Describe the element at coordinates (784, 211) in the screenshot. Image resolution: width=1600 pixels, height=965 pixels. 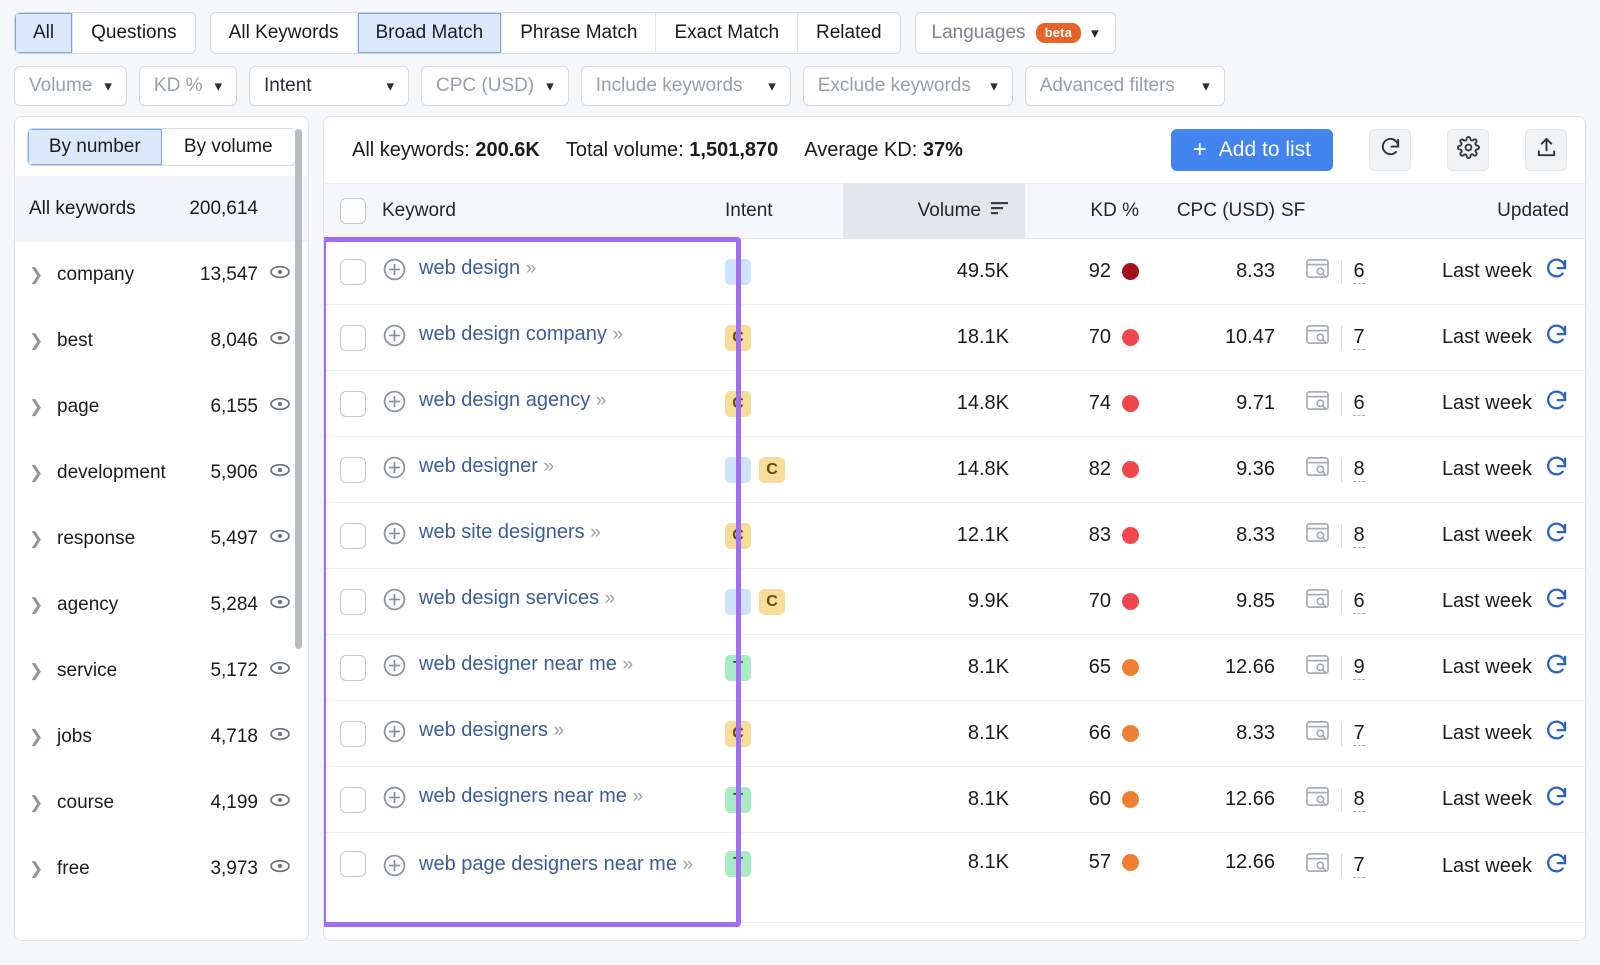
I see `header-intent: Intent` at that location.